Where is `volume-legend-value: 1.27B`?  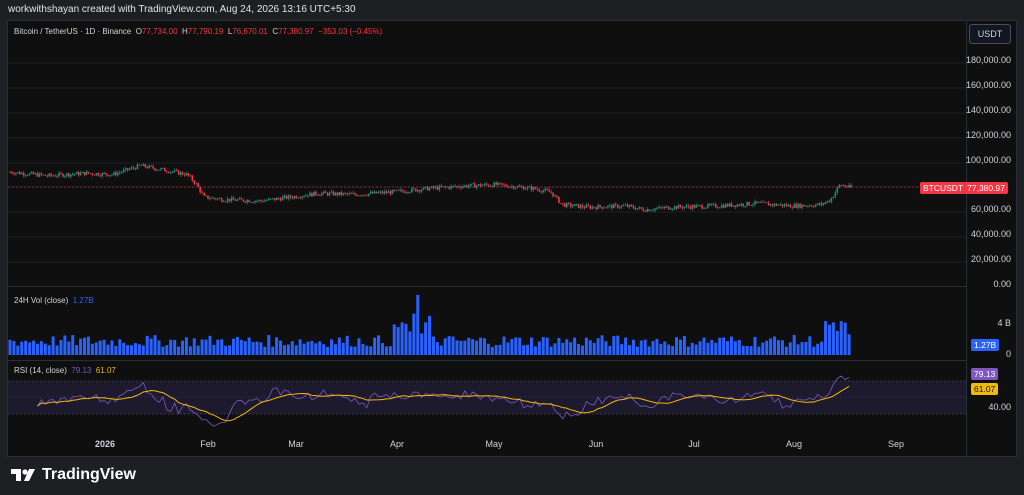
volume-legend-value: 1.27B is located at coordinates (83, 300).